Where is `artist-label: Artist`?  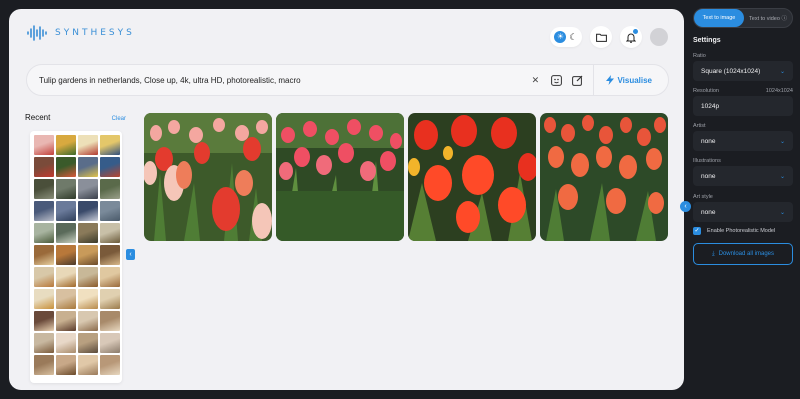 artist-label: Artist is located at coordinates (699, 126).